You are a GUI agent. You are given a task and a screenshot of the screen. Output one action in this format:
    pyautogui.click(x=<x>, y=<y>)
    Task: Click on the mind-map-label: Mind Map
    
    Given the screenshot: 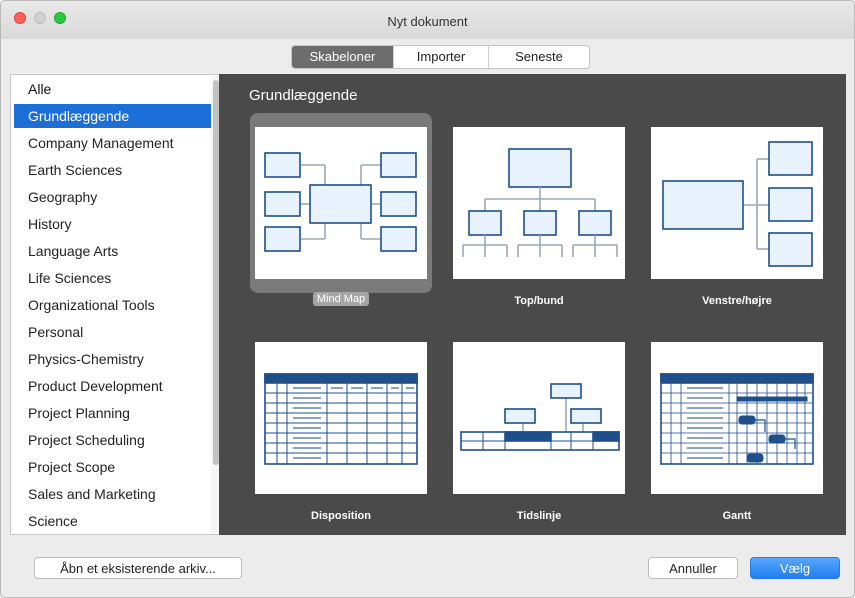 What is the action you would take?
    pyautogui.click(x=341, y=299)
    